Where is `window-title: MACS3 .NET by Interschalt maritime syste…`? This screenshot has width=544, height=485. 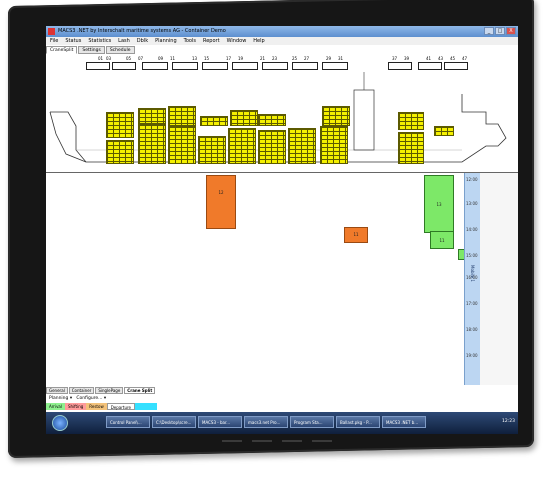
window-title: MACS3 .NET by Interschalt maritime syste… is located at coordinates (142, 31).